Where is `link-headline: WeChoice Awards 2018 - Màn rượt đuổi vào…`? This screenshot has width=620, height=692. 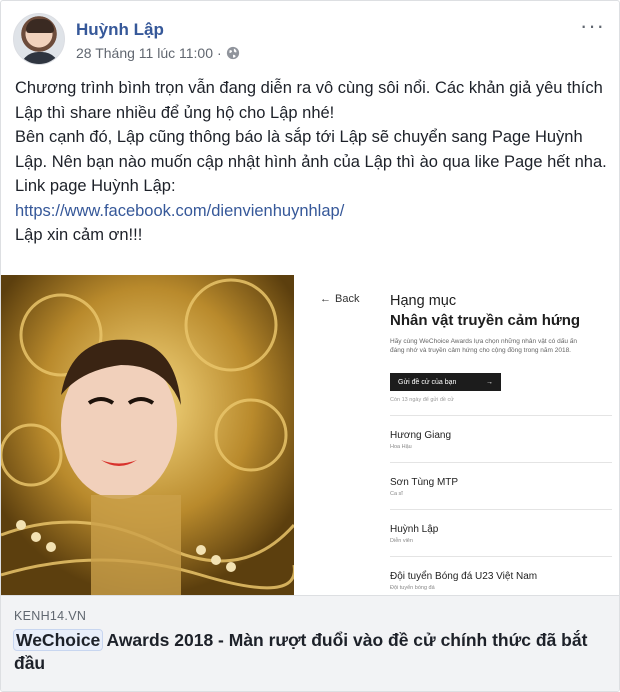
link-headline: WeChoice Awards 2018 - Màn rượt đuổi vào… is located at coordinates (308, 652).